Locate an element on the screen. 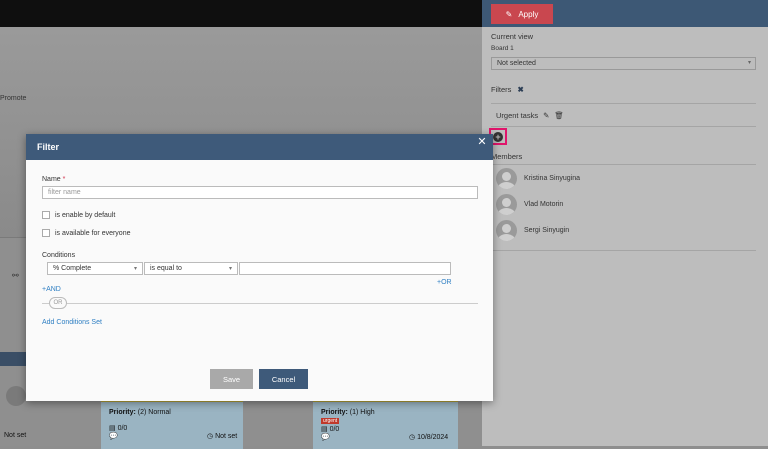 This screenshot has width=768, height=449. board-label: Board 1 is located at coordinates (502, 48).